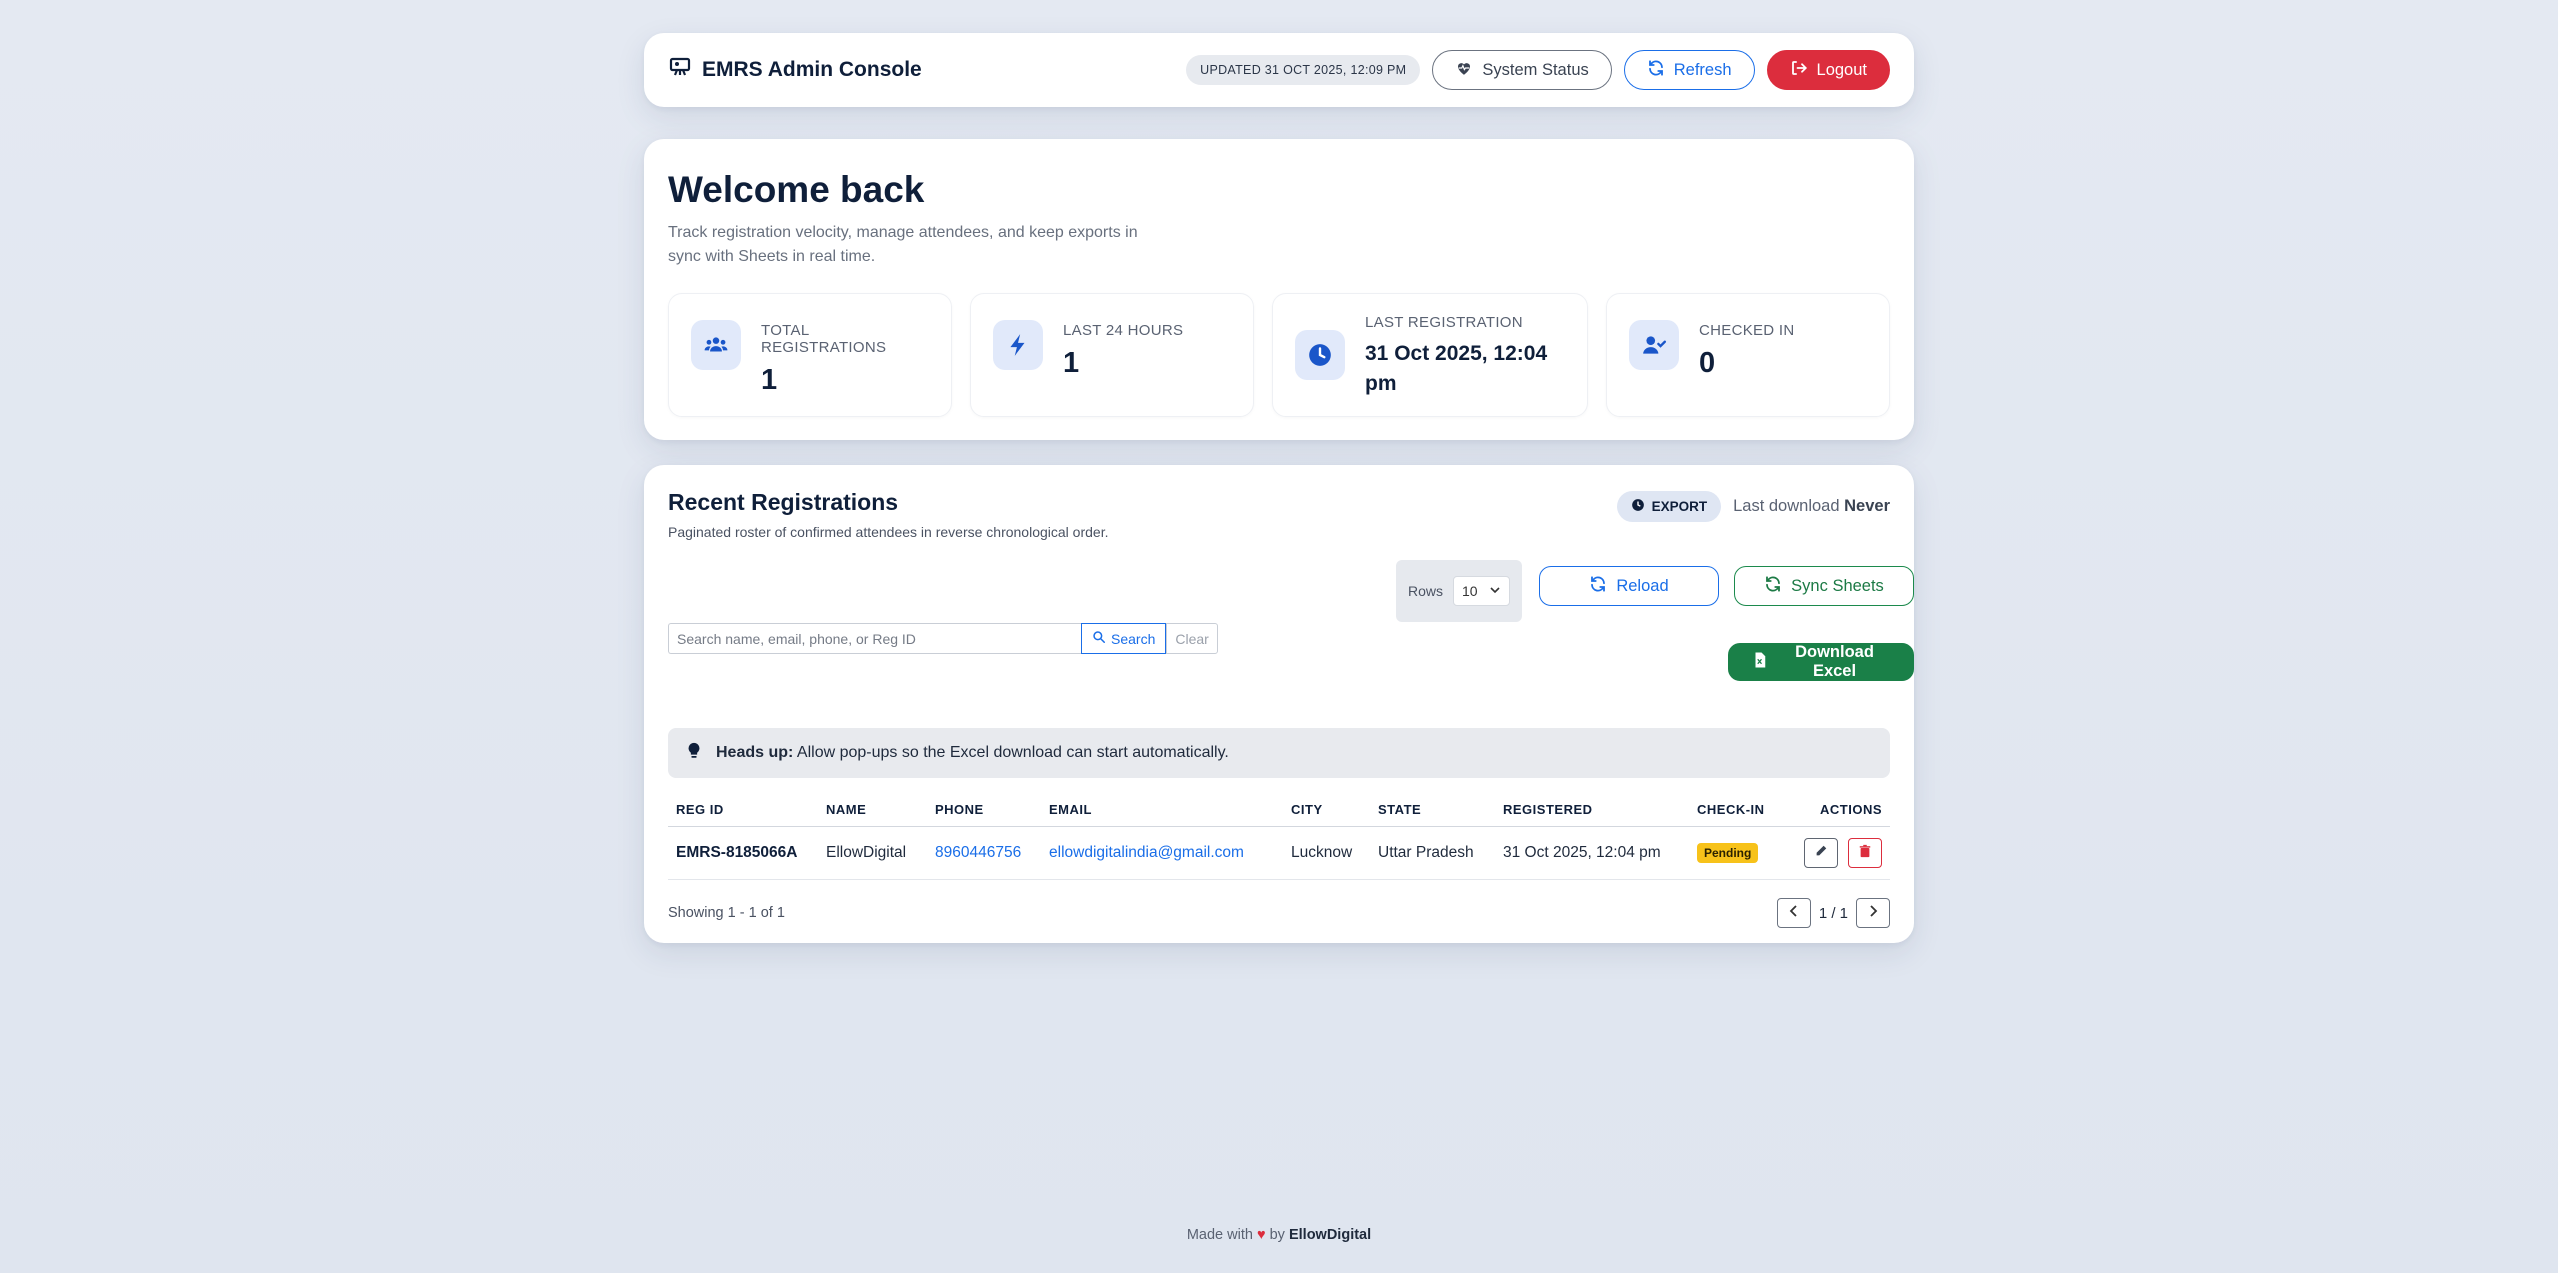 This screenshot has width=2558, height=1273. What do you see at coordinates (1430, 355) in the screenshot?
I see `stat-last-registration: LAST REGISTRATION 31 Oct 2025, 12:04 pm` at bounding box center [1430, 355].